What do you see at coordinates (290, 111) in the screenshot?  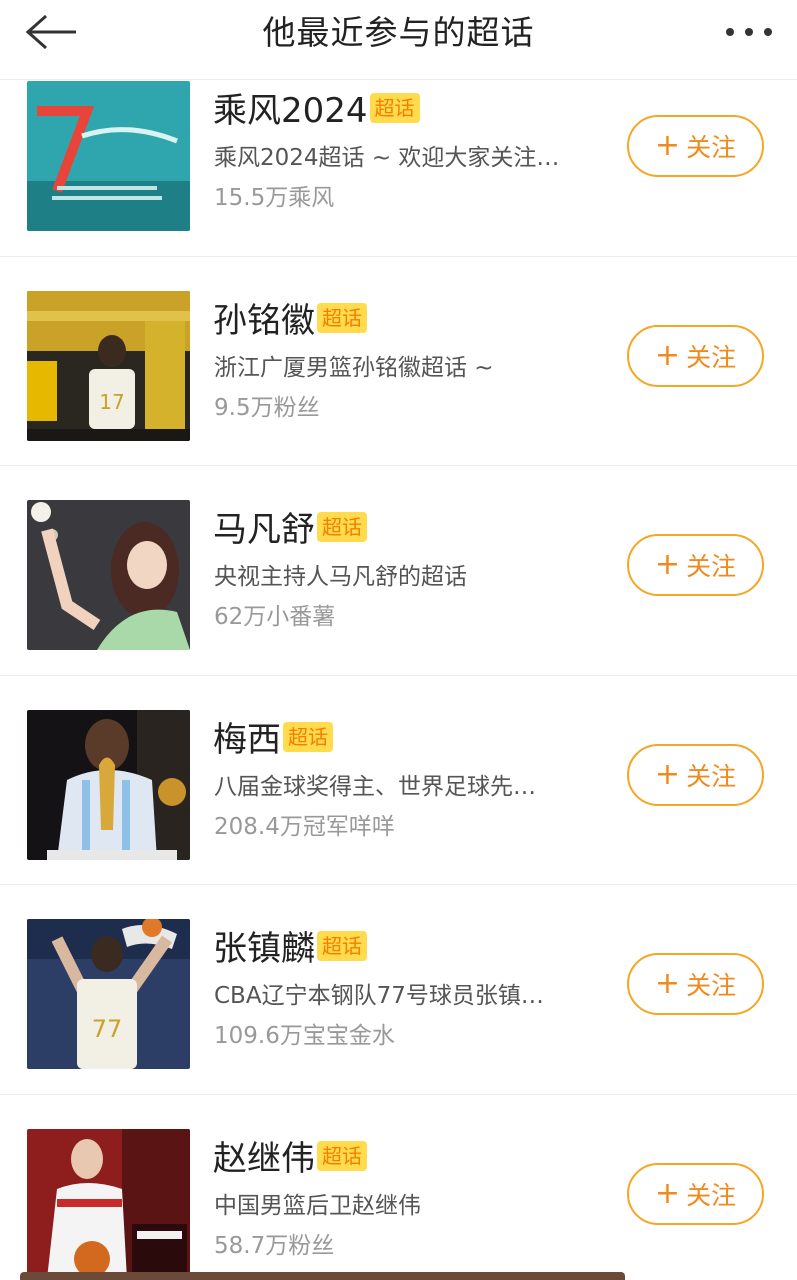 I see `topic-name: 乘风2024` at bounding box center [290, 111].